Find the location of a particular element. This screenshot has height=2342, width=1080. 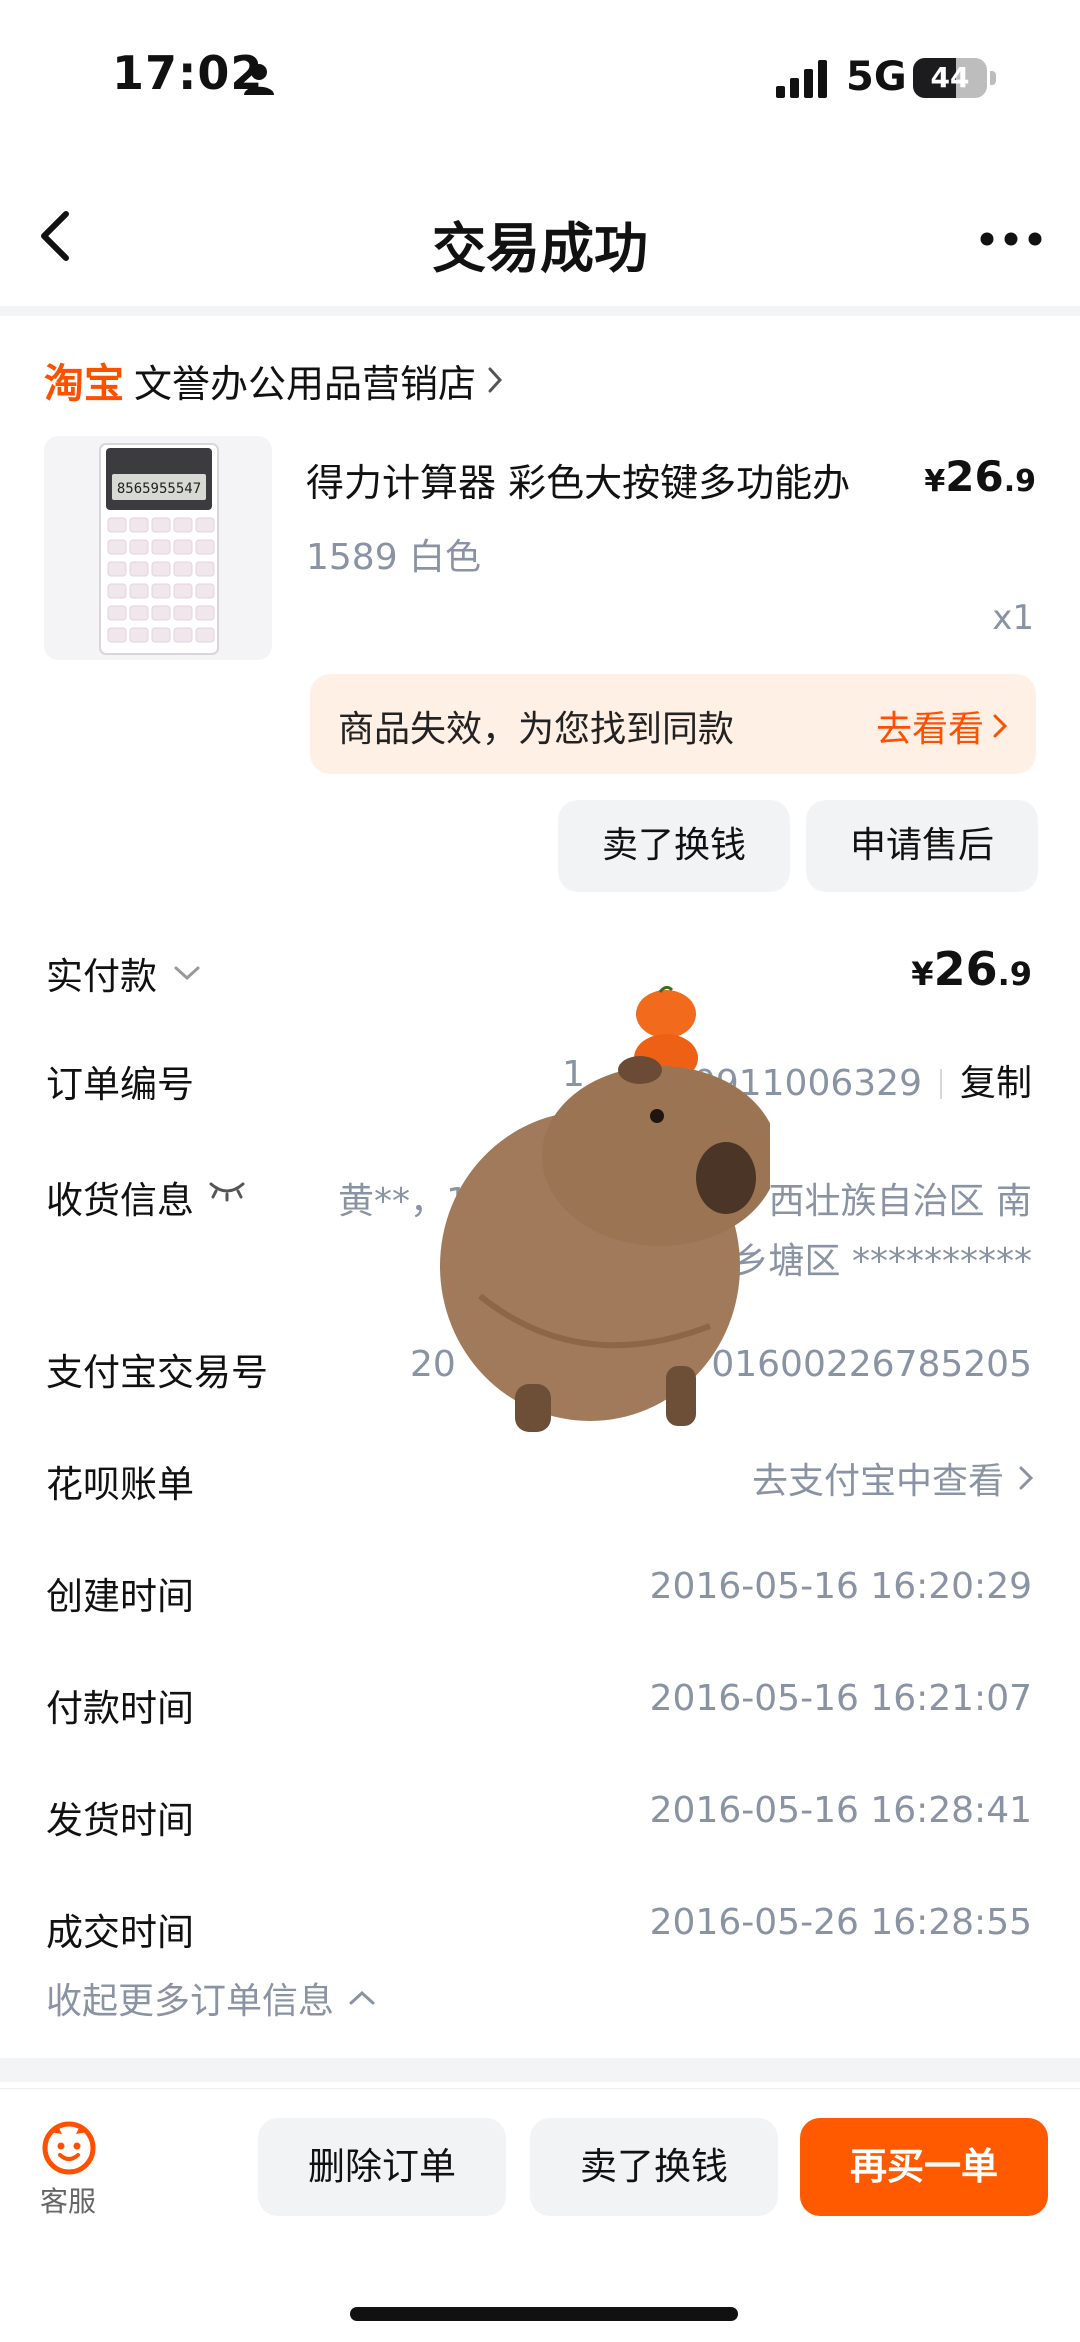

home-indicator is located at coordinates (544, 2314).